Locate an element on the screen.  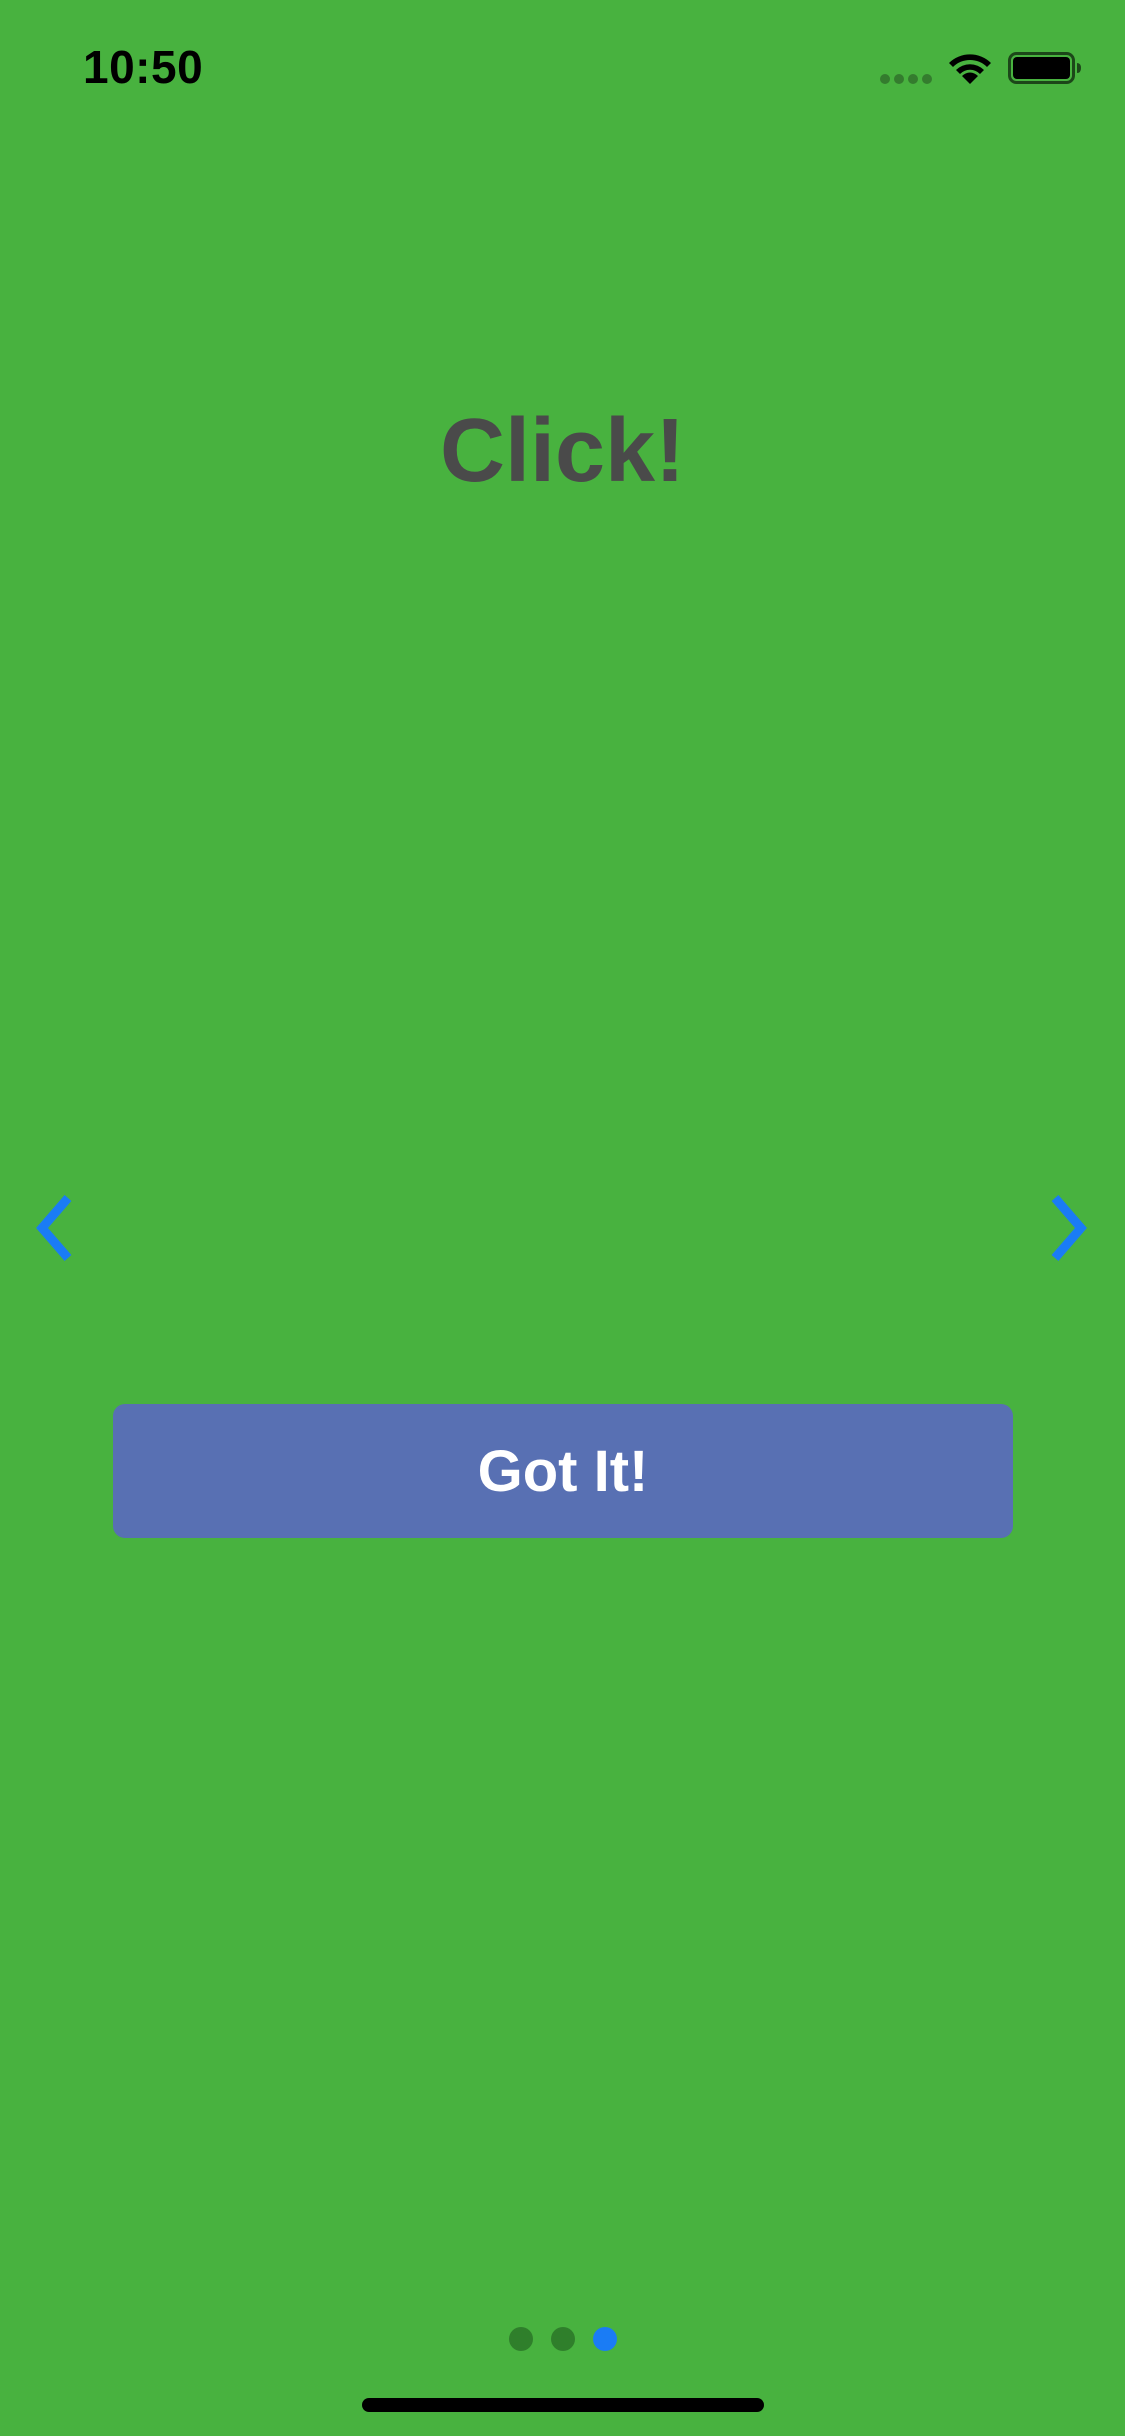
page-dot-3-active is located at coordinates (604, 2339).